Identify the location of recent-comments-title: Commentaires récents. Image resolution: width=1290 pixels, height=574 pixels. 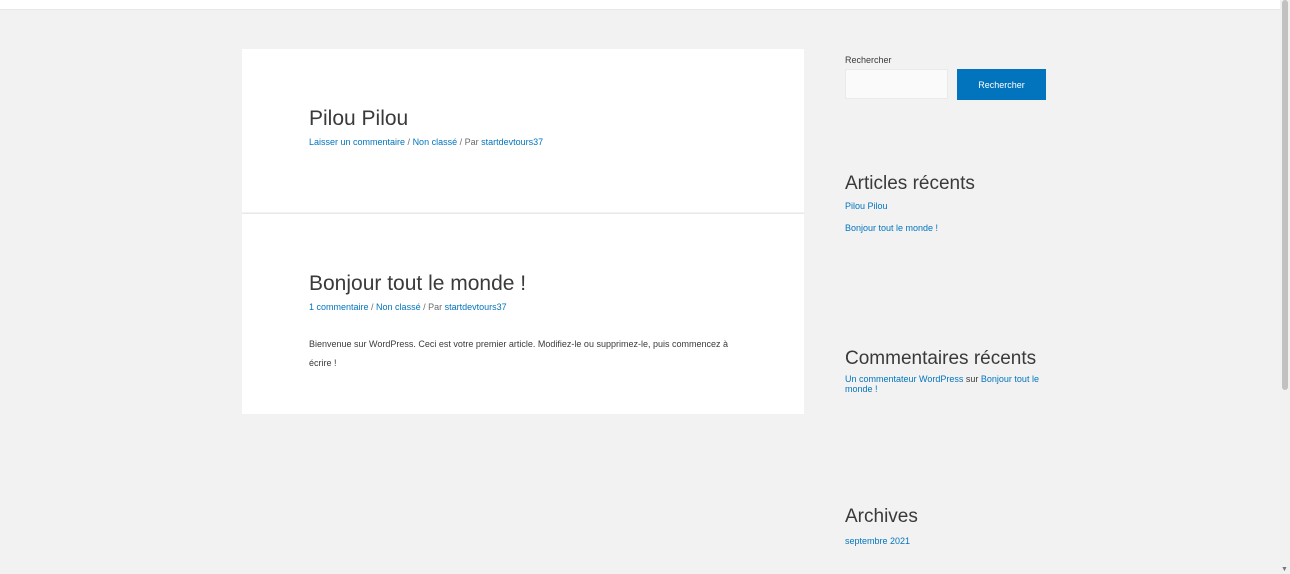
(941, 358).